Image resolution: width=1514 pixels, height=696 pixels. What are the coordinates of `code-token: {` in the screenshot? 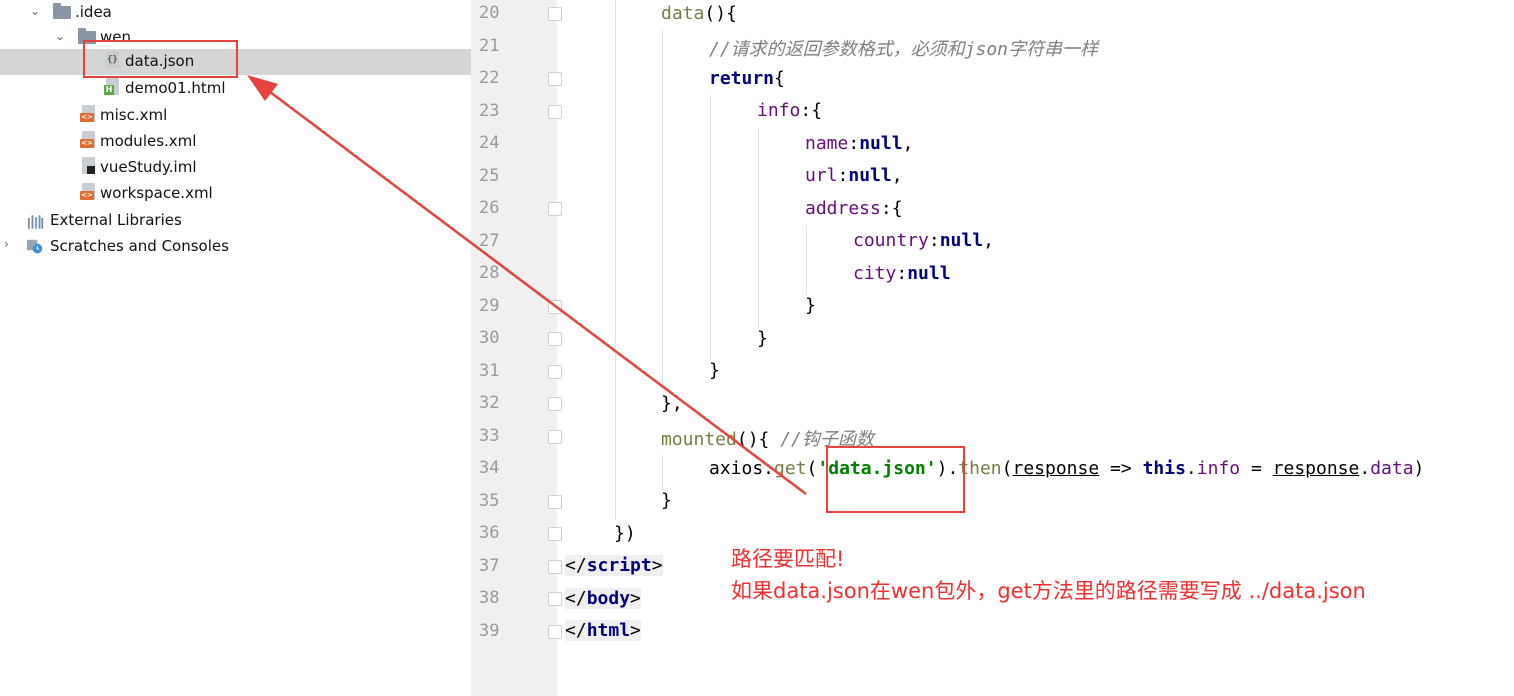 It's located at (779, 78).